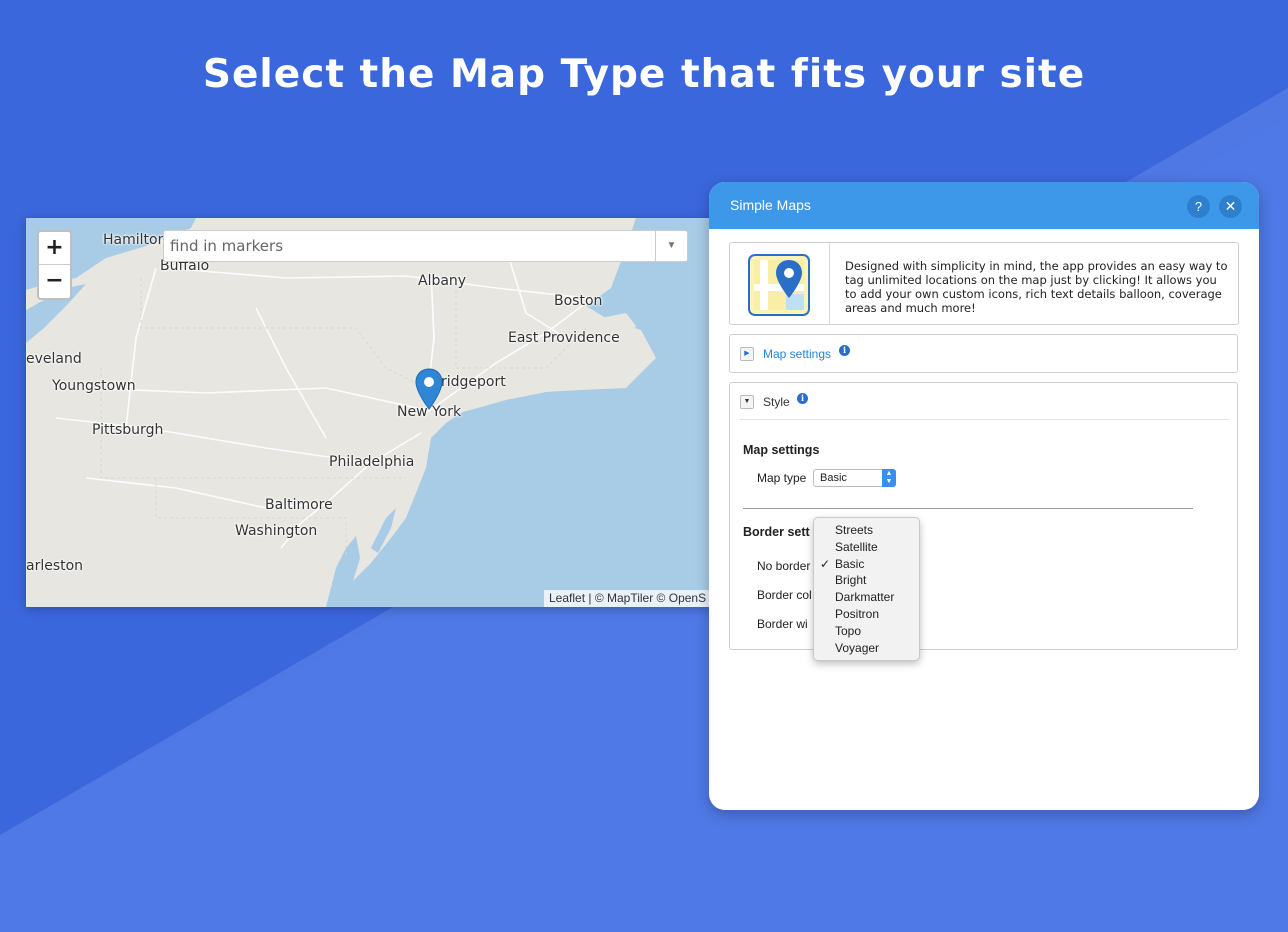  What do you see at coordinates (866, 597) in the screenshot?
I see `map-type-option: Darkmatter` at bounding box center [866, 597].